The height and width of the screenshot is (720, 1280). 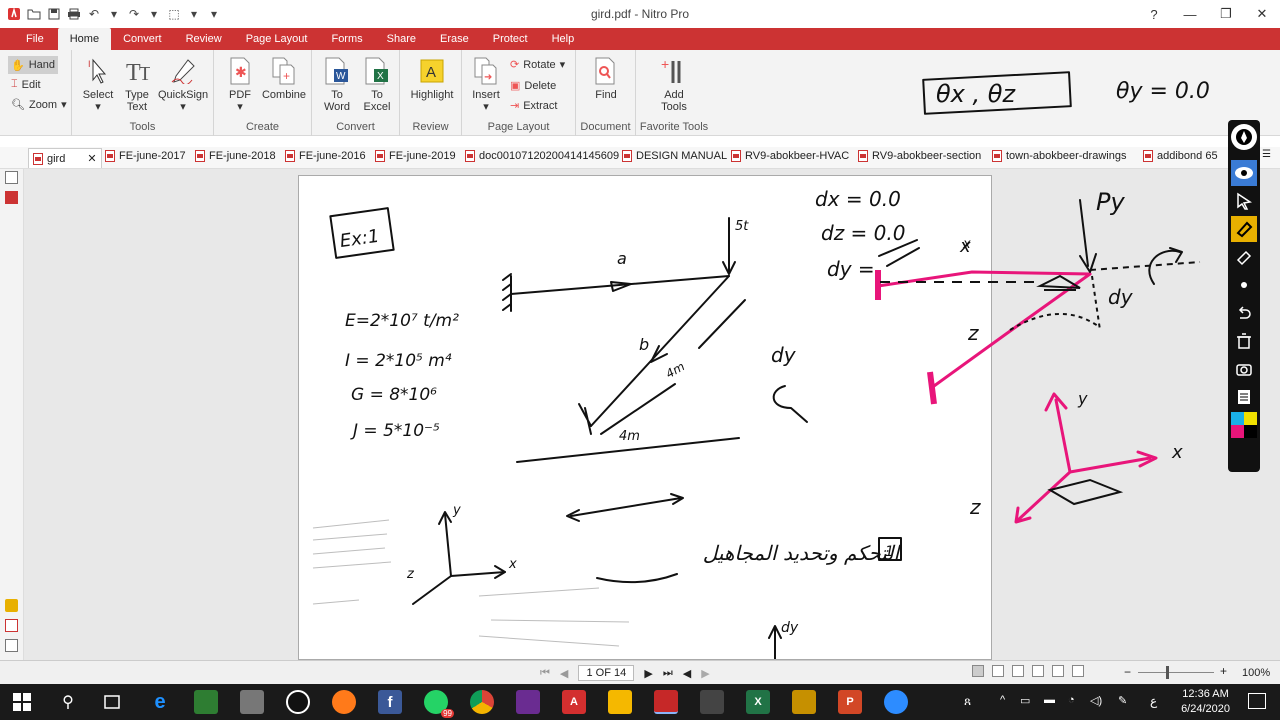 I want to click on zoom-level: 100%, so click(x=1256, y=673).